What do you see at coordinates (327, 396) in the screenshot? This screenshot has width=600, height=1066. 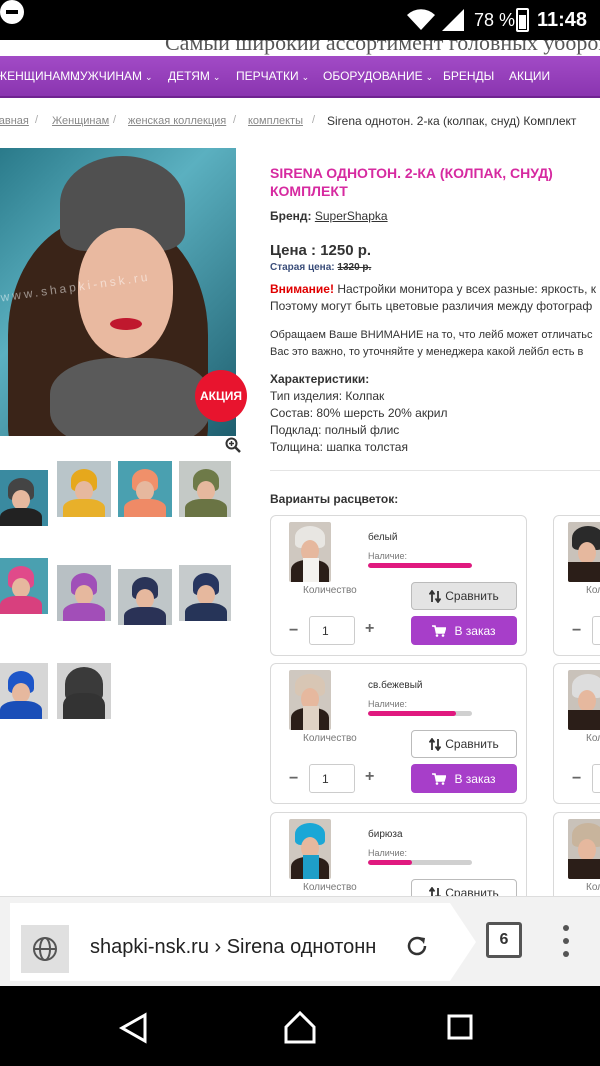 I see `char-type: Тип изделия: Колпак` at bounding box center [327, 396].